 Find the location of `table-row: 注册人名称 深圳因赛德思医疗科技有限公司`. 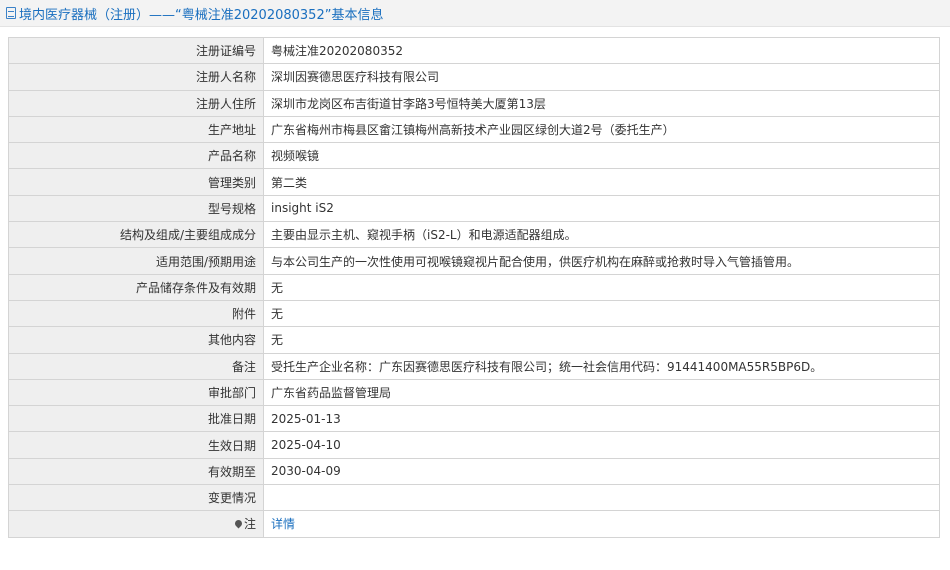

table-row: 注册人名称 深圳因赛德思医疗科技有限公司 is located at coordinates (474, 77).